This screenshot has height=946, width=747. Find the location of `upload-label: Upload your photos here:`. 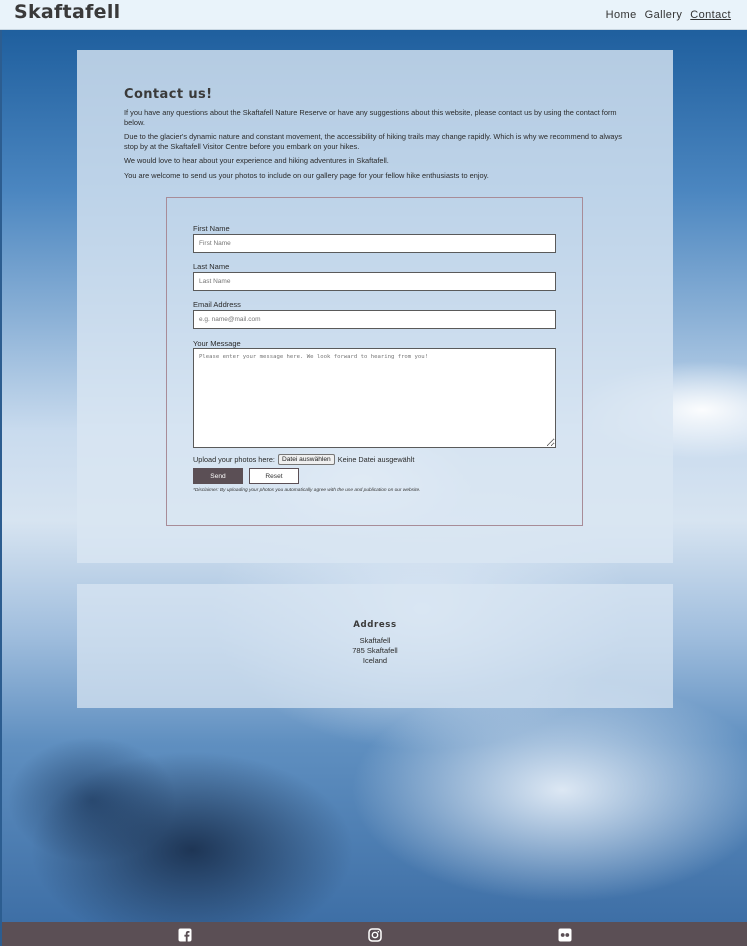

upload-label: Upload your photos here: is located at coordinates (234, 459).